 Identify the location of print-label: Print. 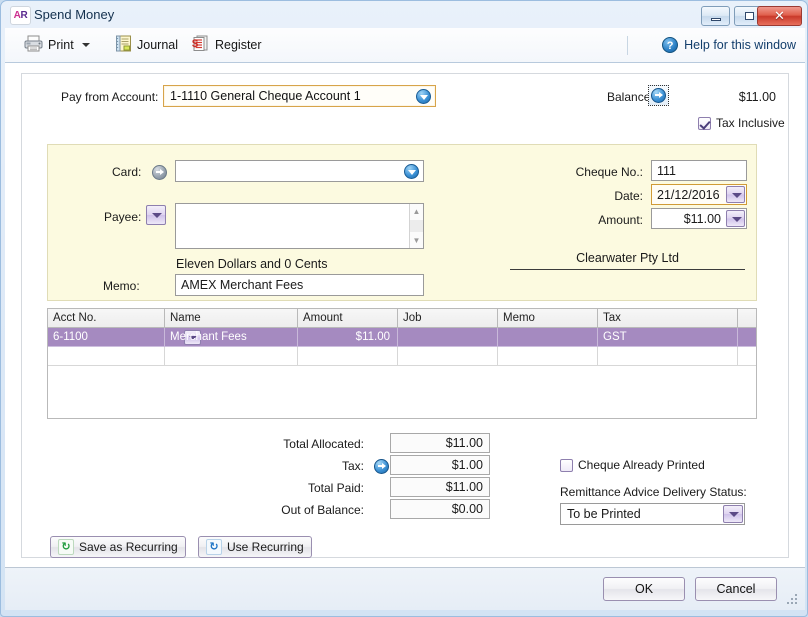
(61, 45).